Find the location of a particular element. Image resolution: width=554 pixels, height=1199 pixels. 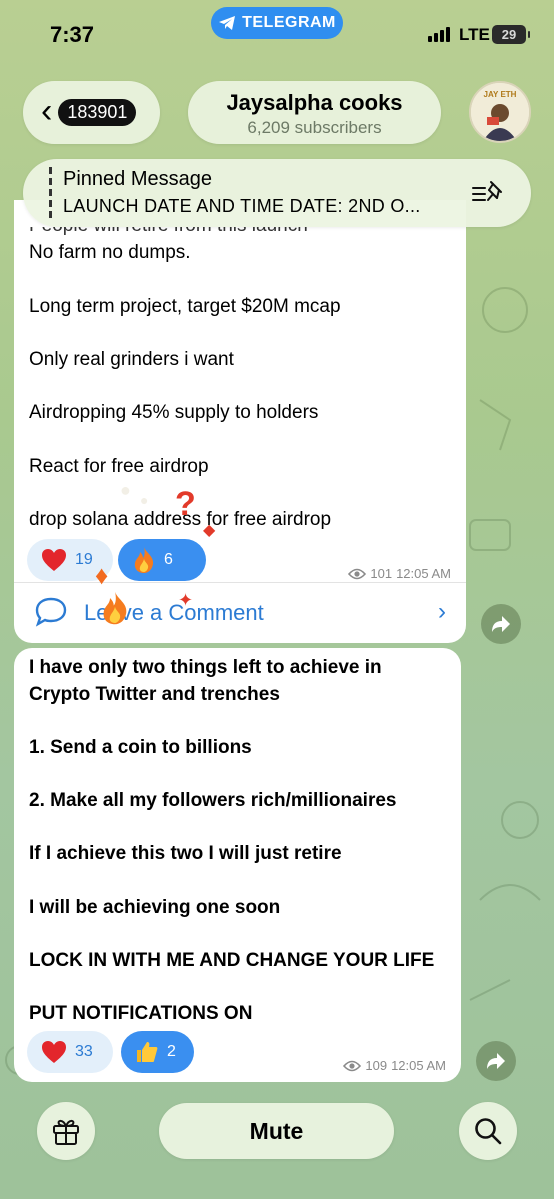

back-button: ‹ 183901 is located at coordinates (91, 112).